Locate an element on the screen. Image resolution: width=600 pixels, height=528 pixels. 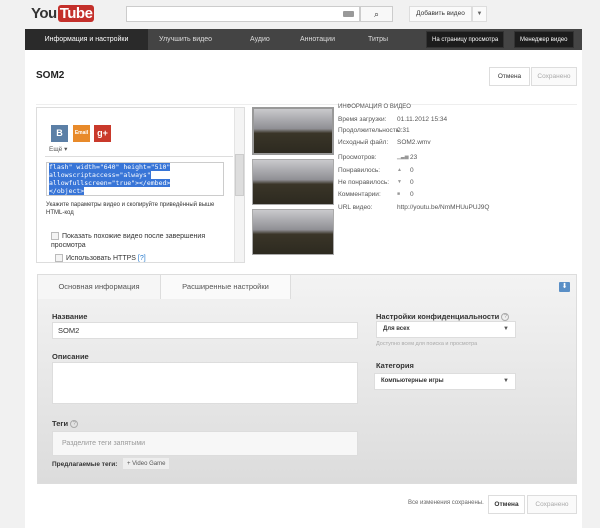
footer-saved-button: Сохранено is located at coordinates (552, 504).